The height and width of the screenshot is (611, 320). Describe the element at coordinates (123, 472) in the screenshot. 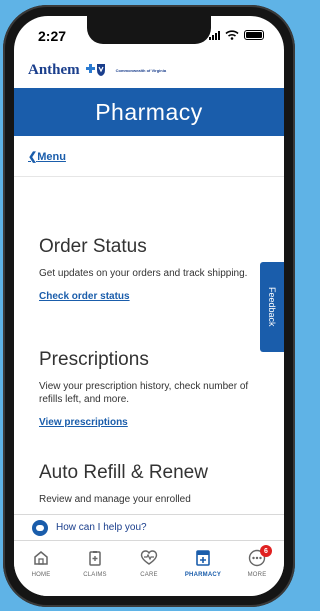

I see `section-title: Auto Refill & Renew` at that location.